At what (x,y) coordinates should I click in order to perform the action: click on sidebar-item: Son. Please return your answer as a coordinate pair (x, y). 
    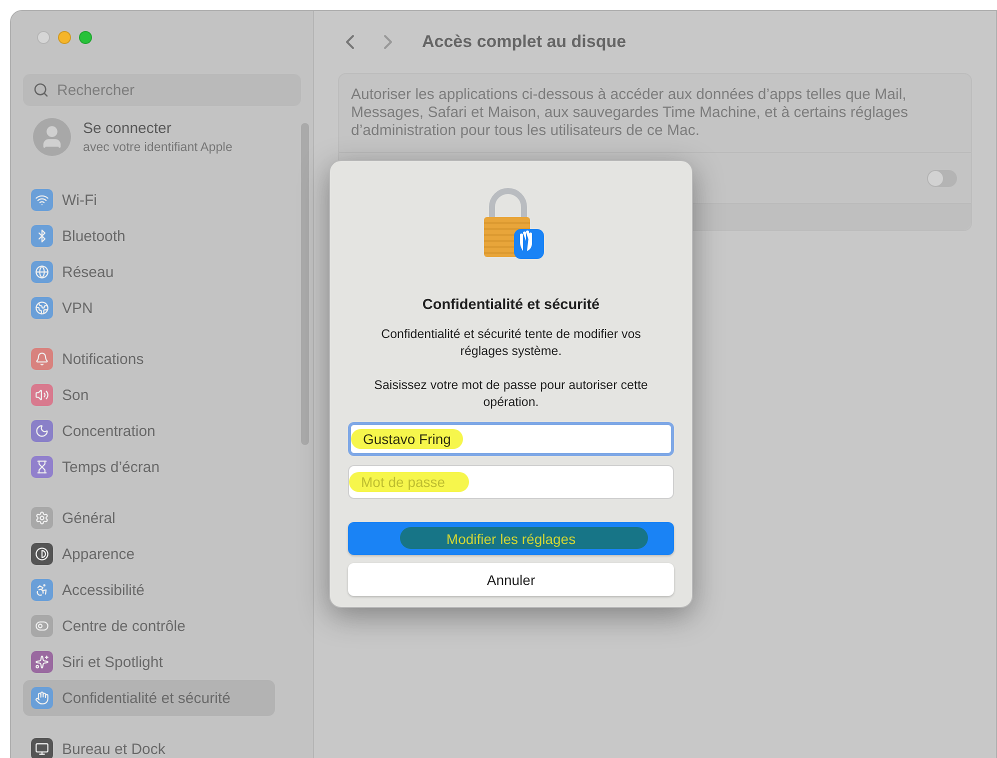
    Looking at the image, I should click on (149, 395).